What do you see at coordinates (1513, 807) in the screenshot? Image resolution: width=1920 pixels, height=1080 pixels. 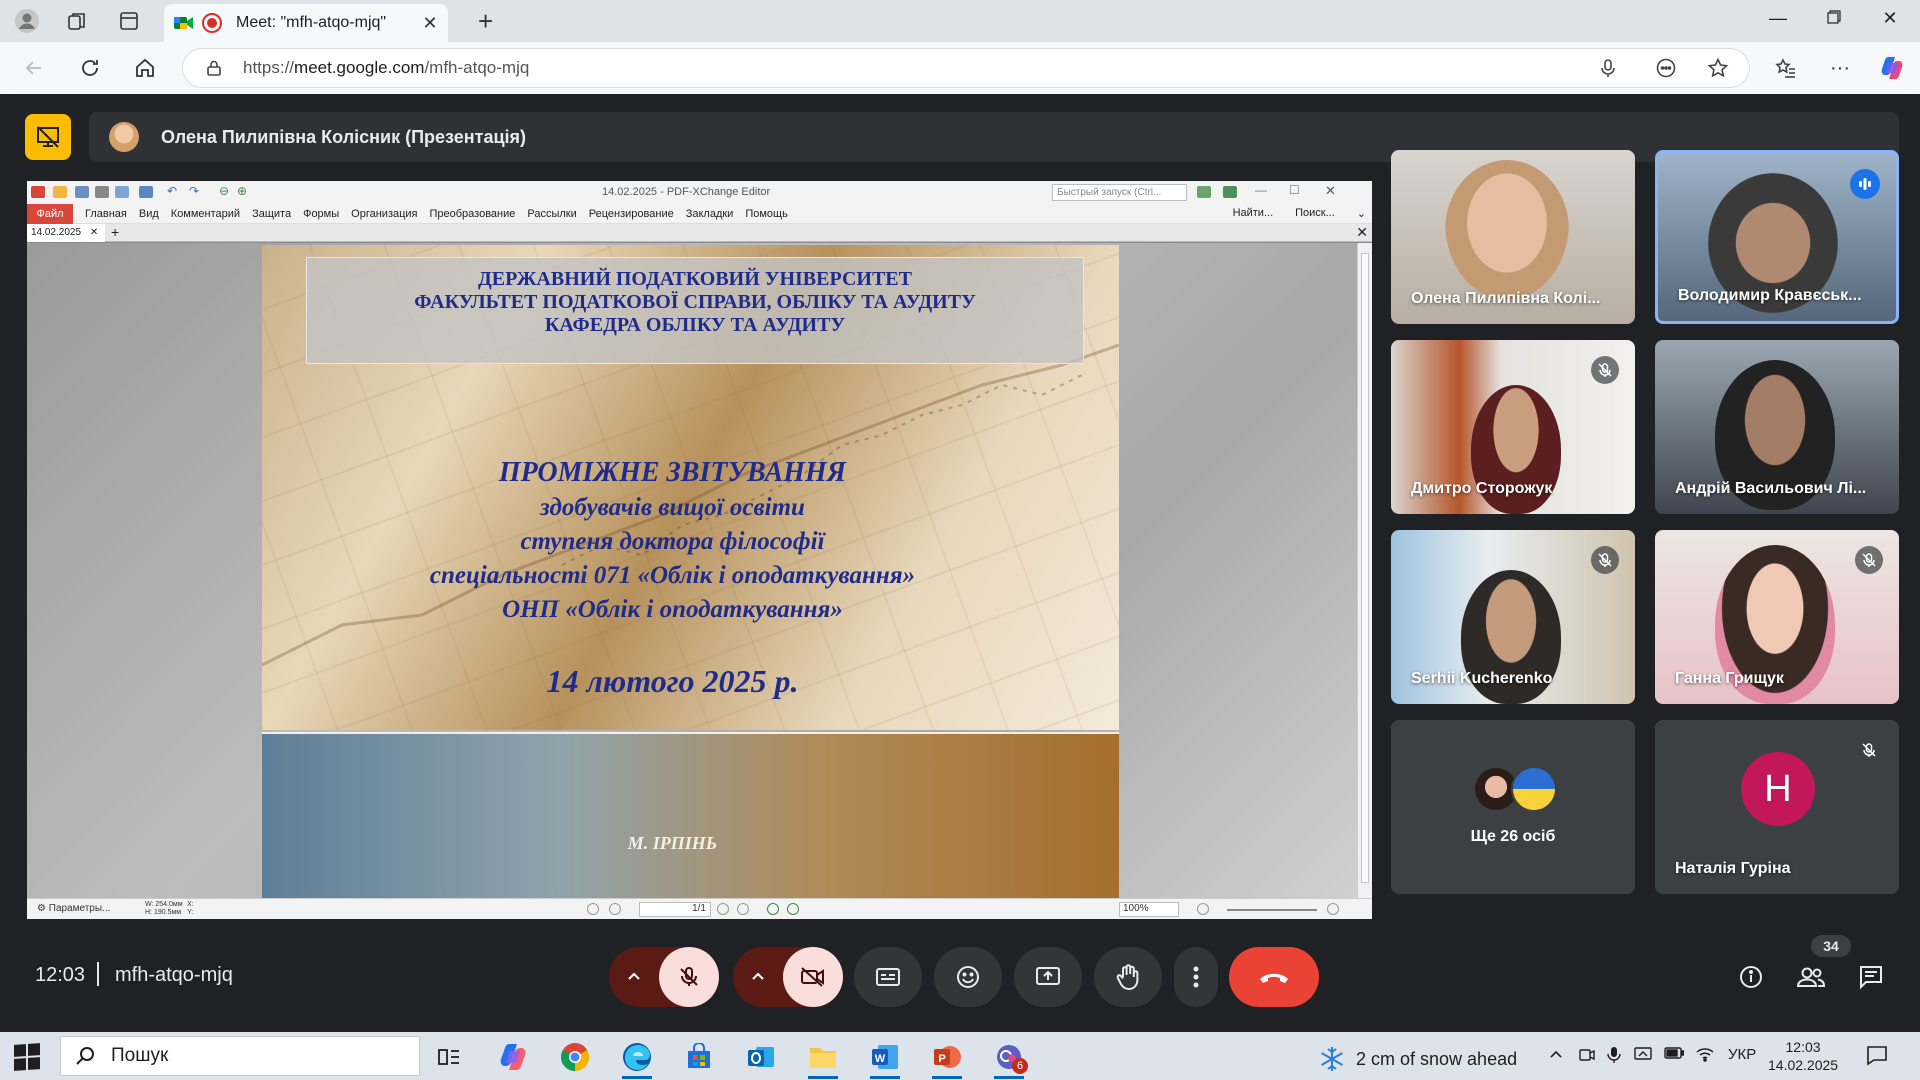 I see `others-tile: Ще 26 осіб` at bounding box center [1513, 807].